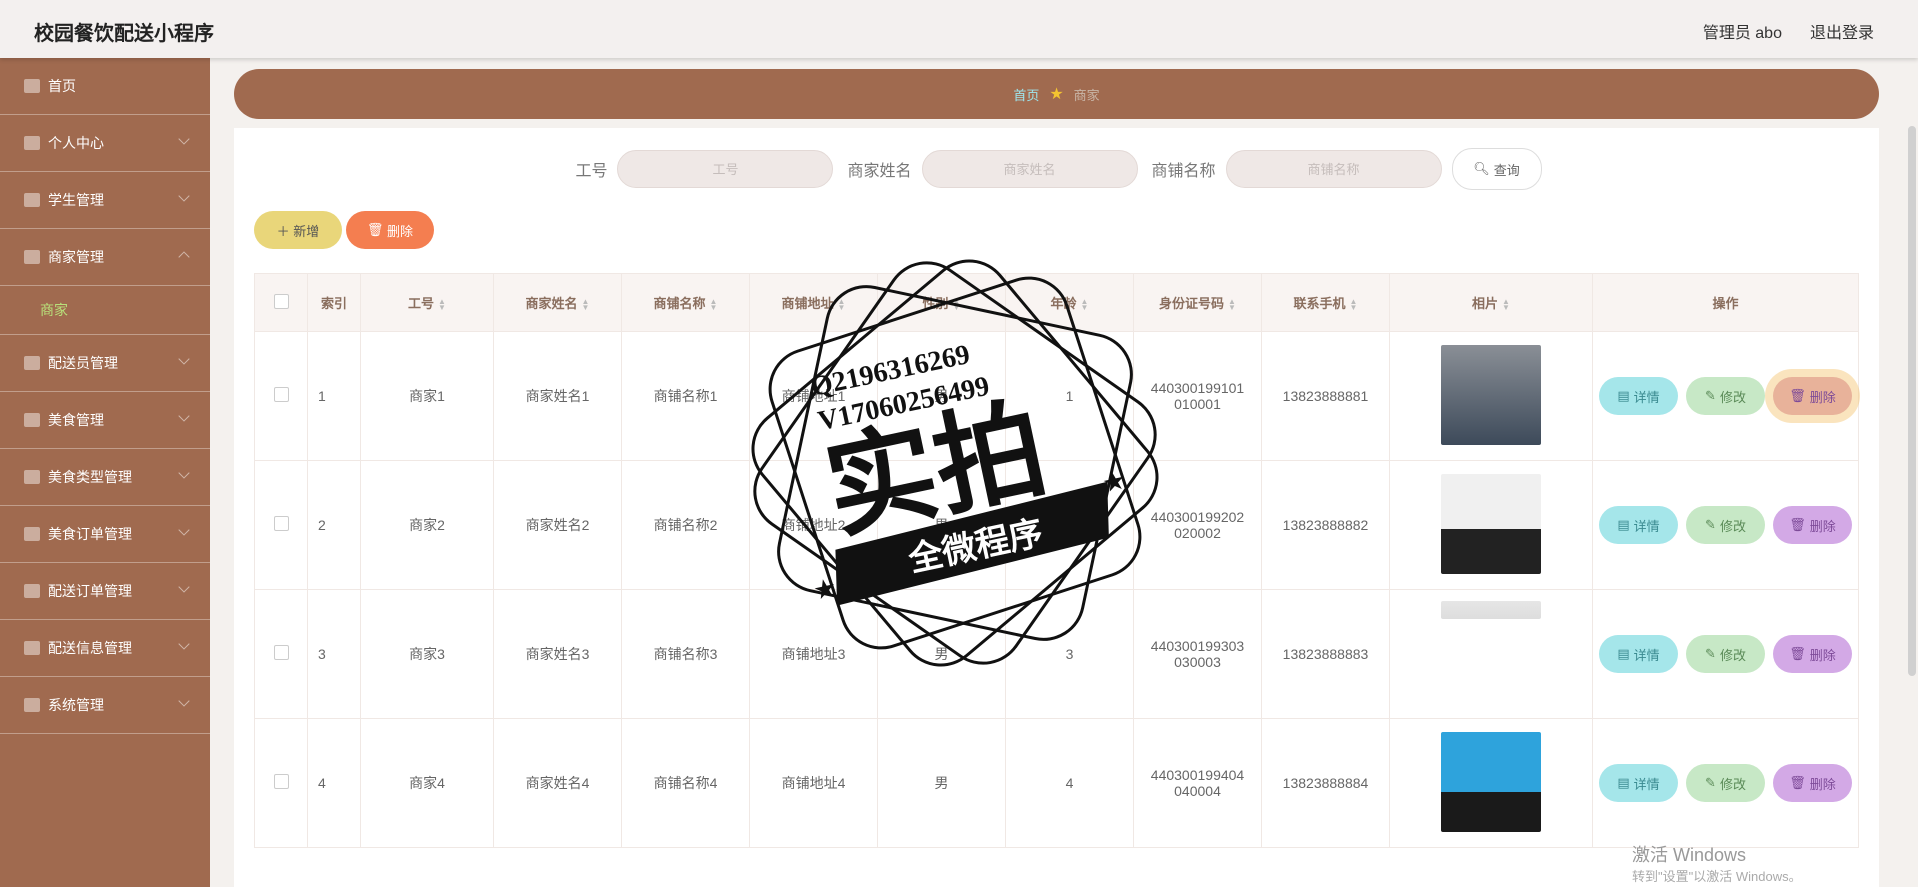  I want to click on trash-icon: 🗑, so click(1797, 524).